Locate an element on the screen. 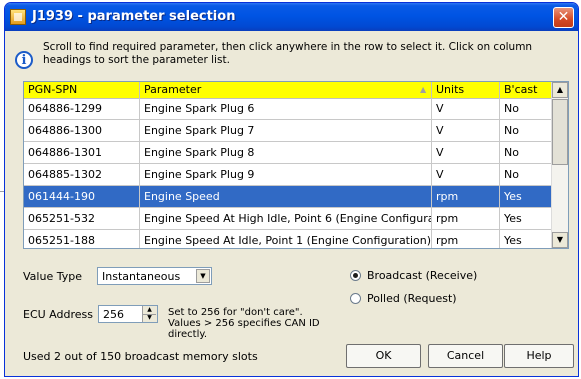 This screenshot has height=379, width=581. ecu-address-stepper: 256 ▲ ▼ is located at coordinates (128, 314).